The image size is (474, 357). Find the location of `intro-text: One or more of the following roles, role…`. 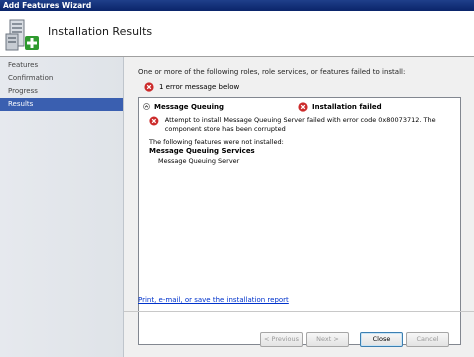

intro-text: One or more of the following roles, role… is located at coordinates (272, 72).